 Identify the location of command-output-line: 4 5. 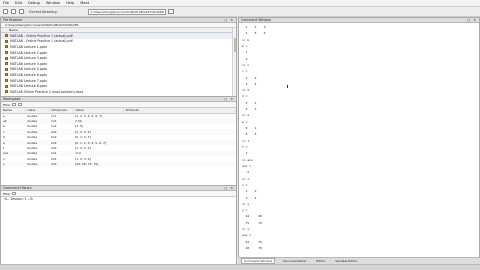
(249, 134).